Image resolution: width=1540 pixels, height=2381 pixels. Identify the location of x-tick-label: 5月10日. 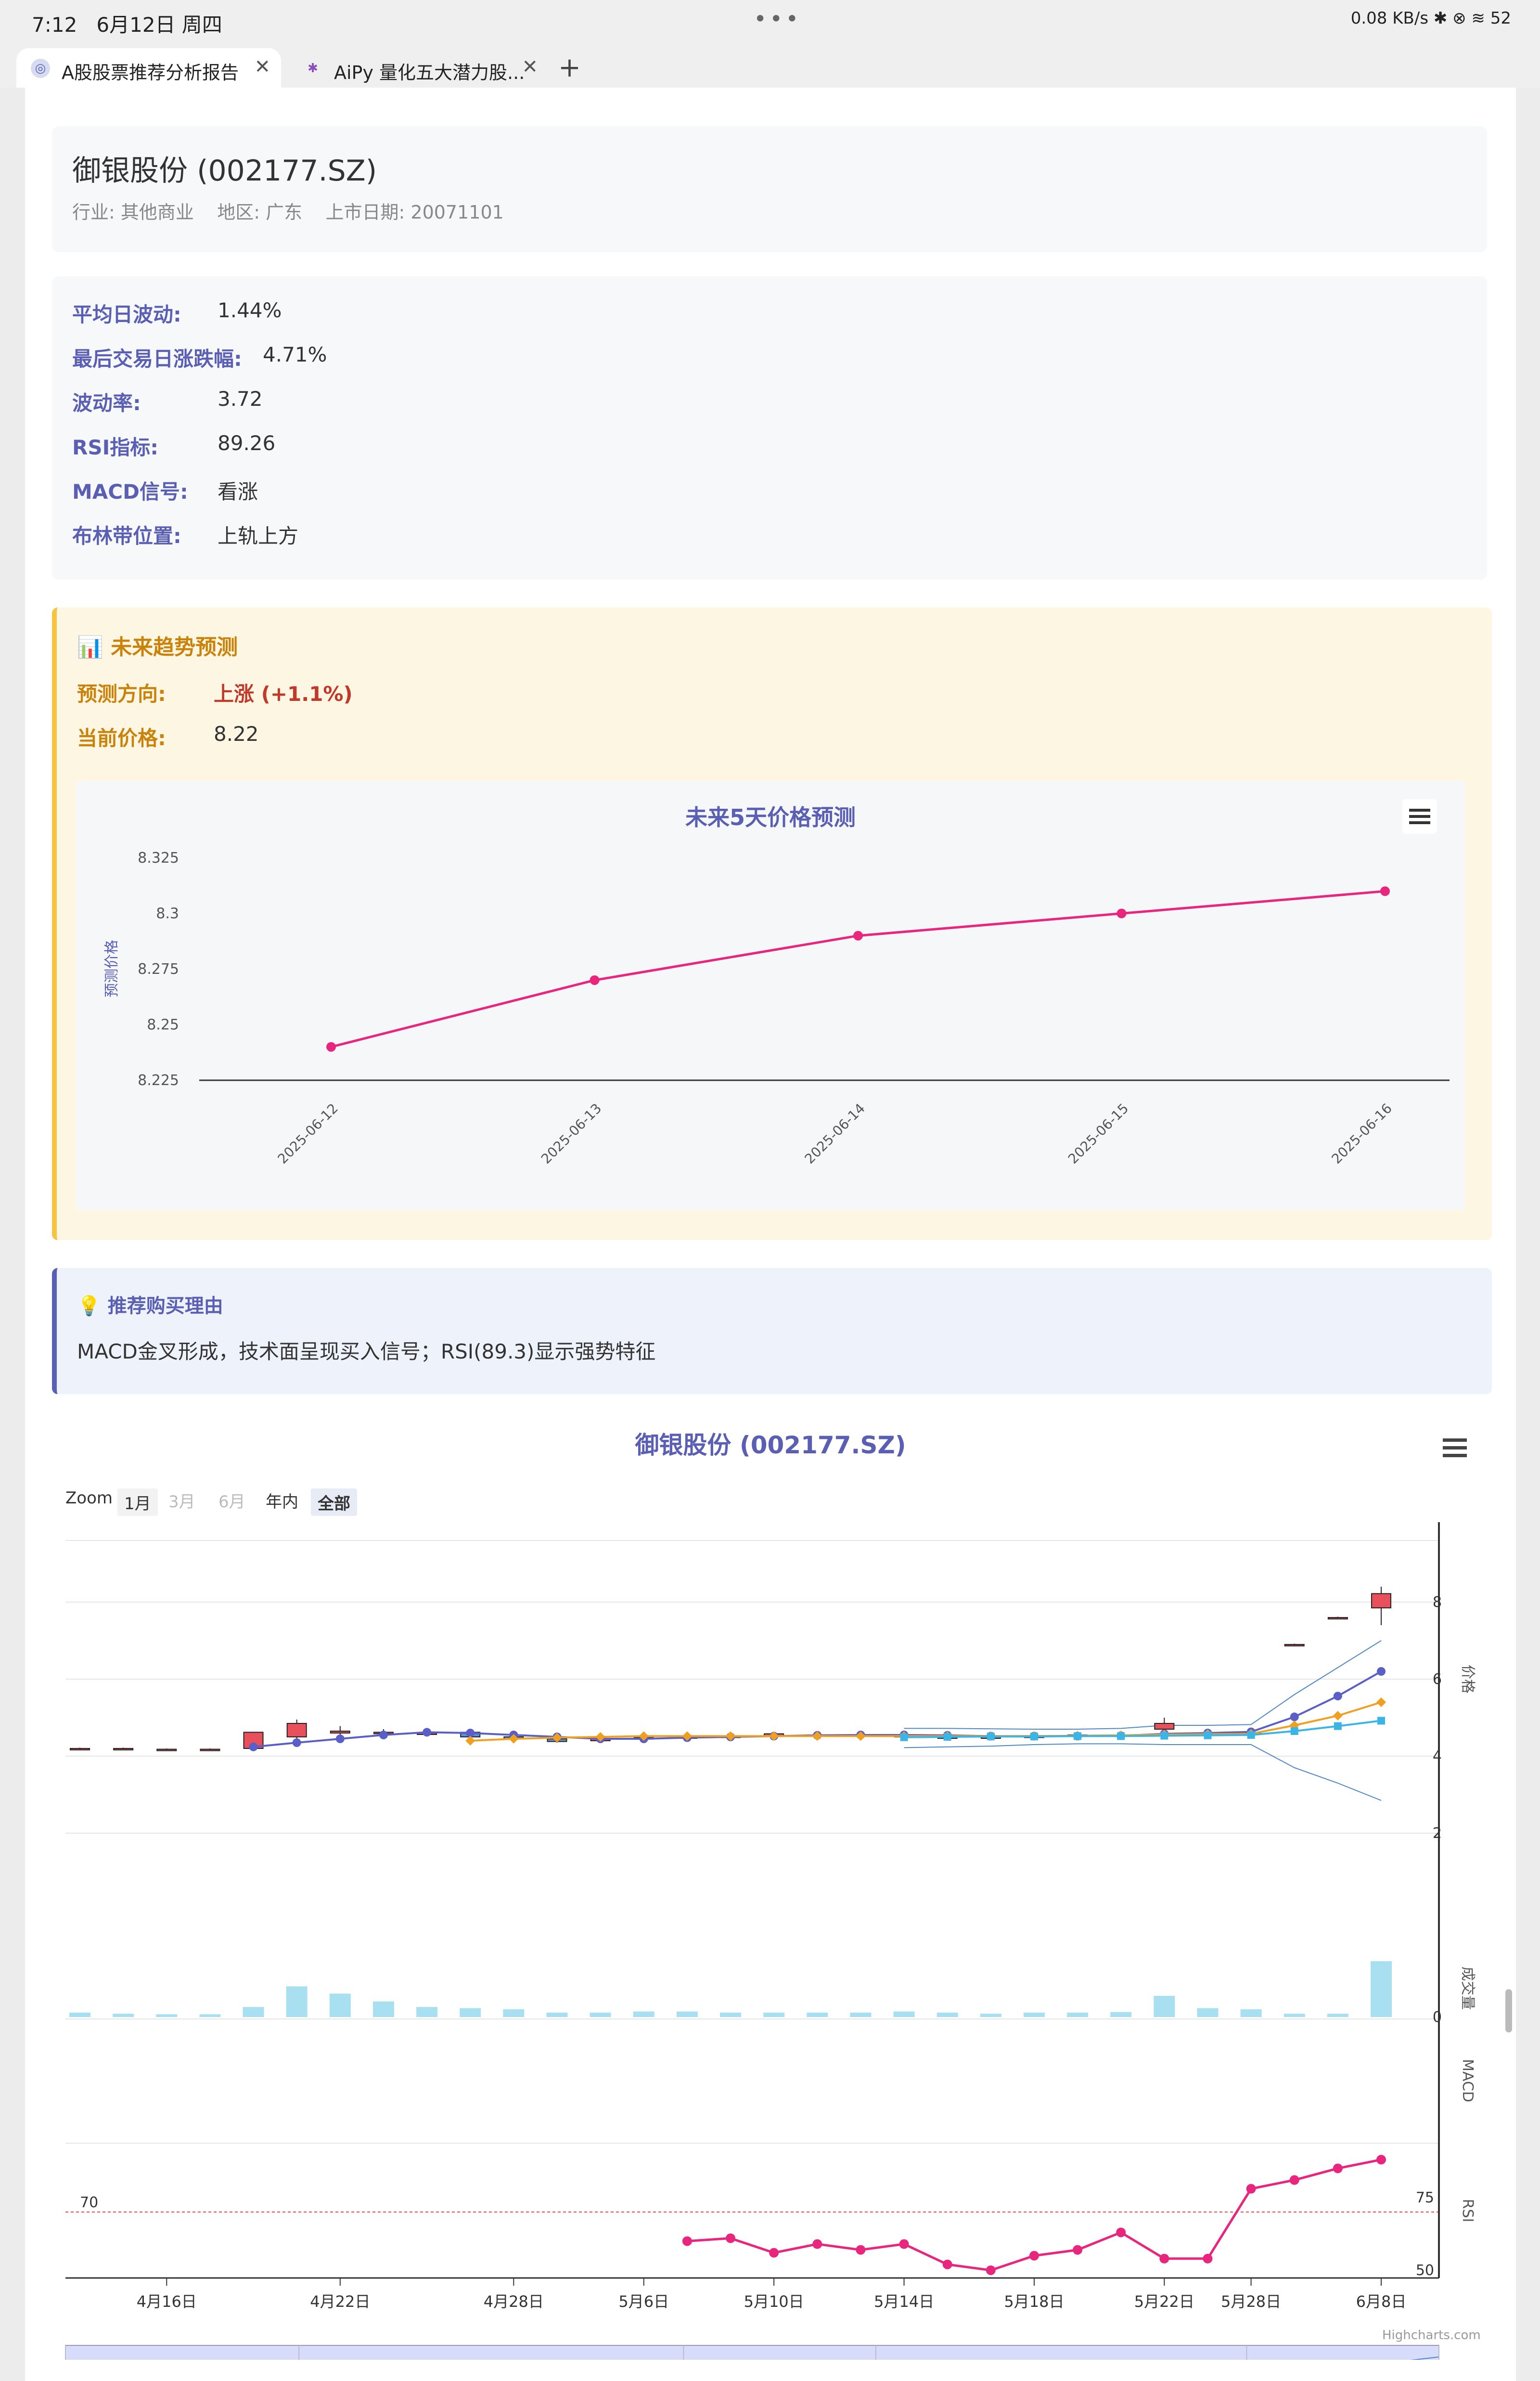
(774, 2301).